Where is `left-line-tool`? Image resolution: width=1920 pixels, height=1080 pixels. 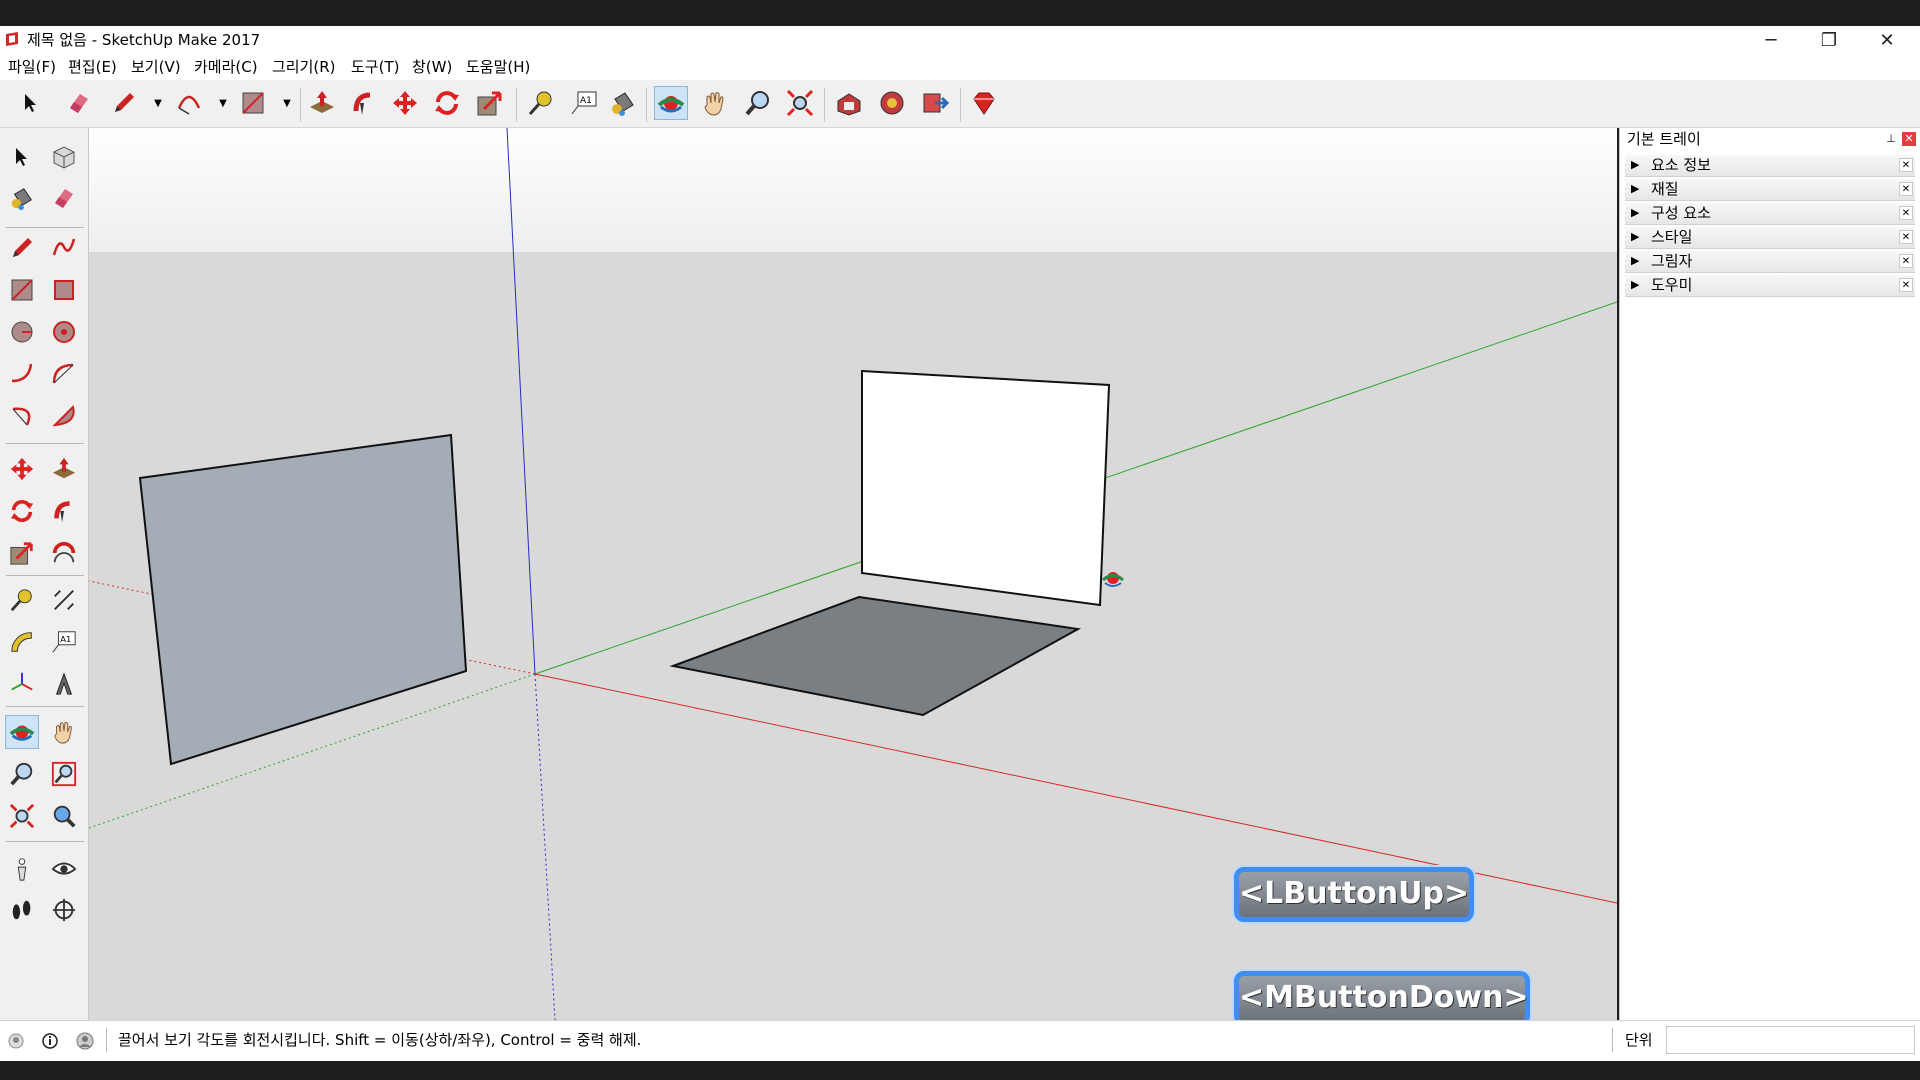
left-line-tool is located at coordinates (22, 248).